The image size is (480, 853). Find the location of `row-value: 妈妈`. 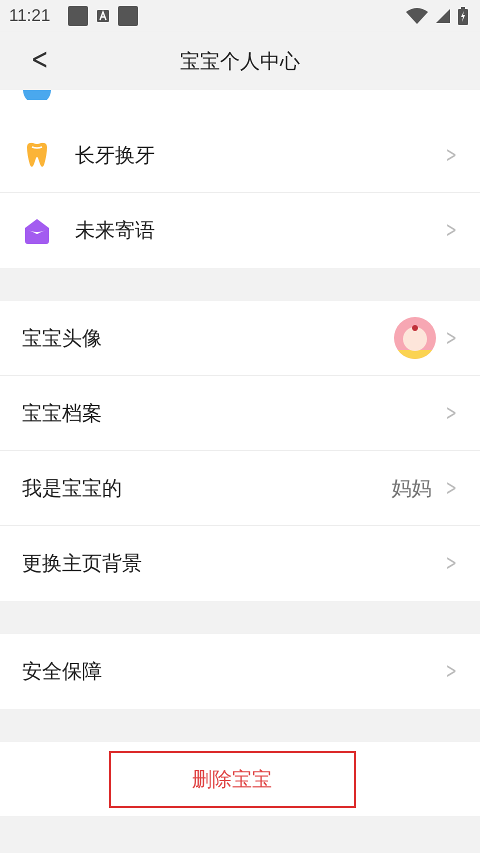

row-value: 妈妈 is located at coordinates (412, 488).